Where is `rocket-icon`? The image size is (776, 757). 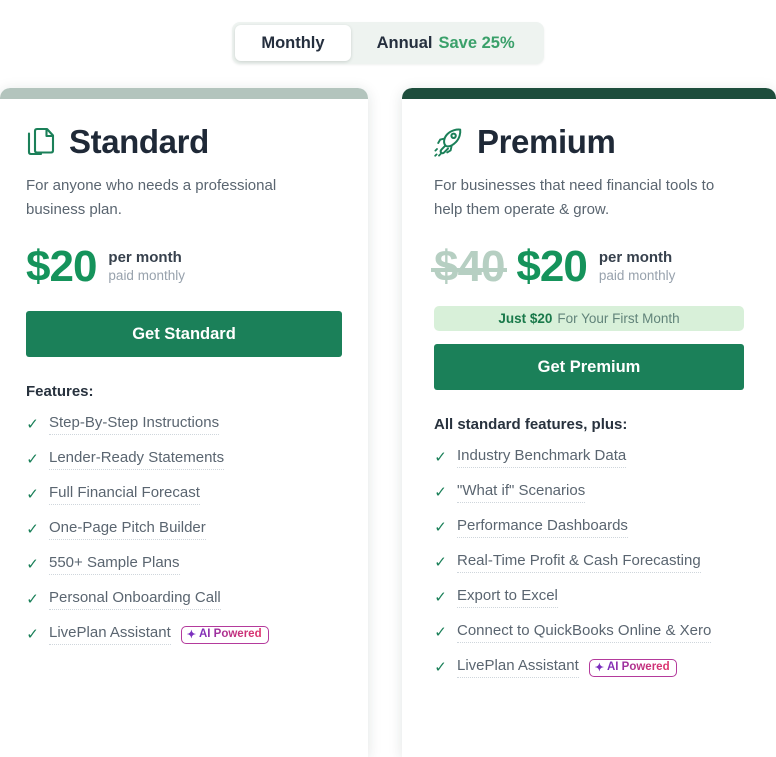
rocket-icon is located at coordinates (449, 142).